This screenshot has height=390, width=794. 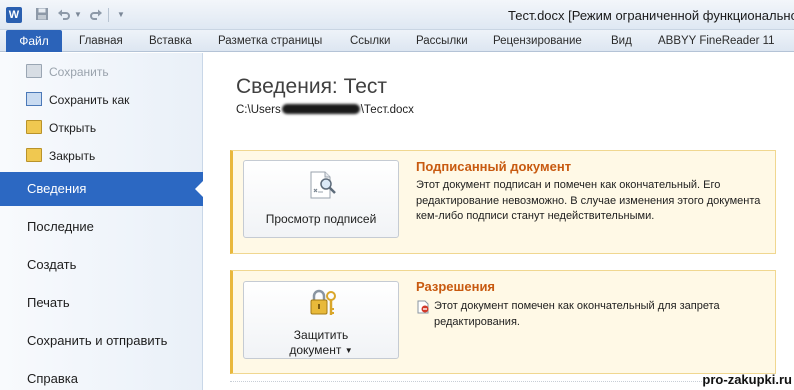 What do you see at coordinates (101, 41) in the screenshot?
I see `tab-home: Главная` at bounding box center [101, 41].